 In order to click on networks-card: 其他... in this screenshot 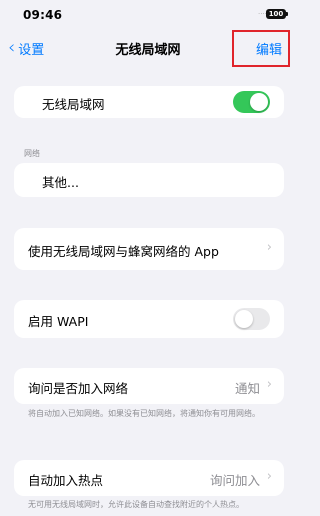, I will do `click(149, 180)`.